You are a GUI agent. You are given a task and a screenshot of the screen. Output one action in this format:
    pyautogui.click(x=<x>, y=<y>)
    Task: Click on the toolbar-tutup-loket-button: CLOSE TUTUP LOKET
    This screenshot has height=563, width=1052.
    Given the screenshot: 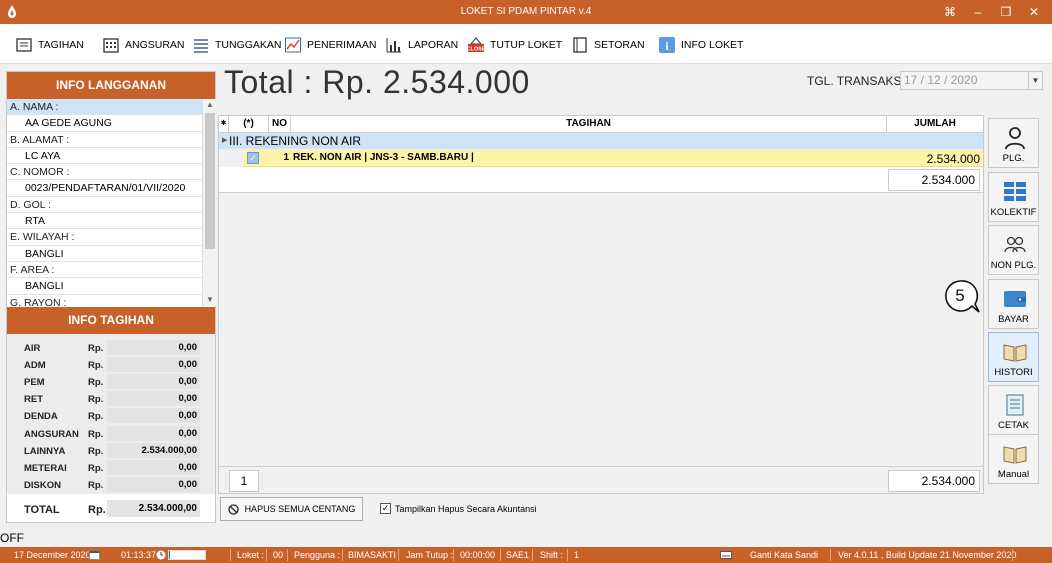 What is the action you would take?
    pyautogui.click(x=514, y=45)
    